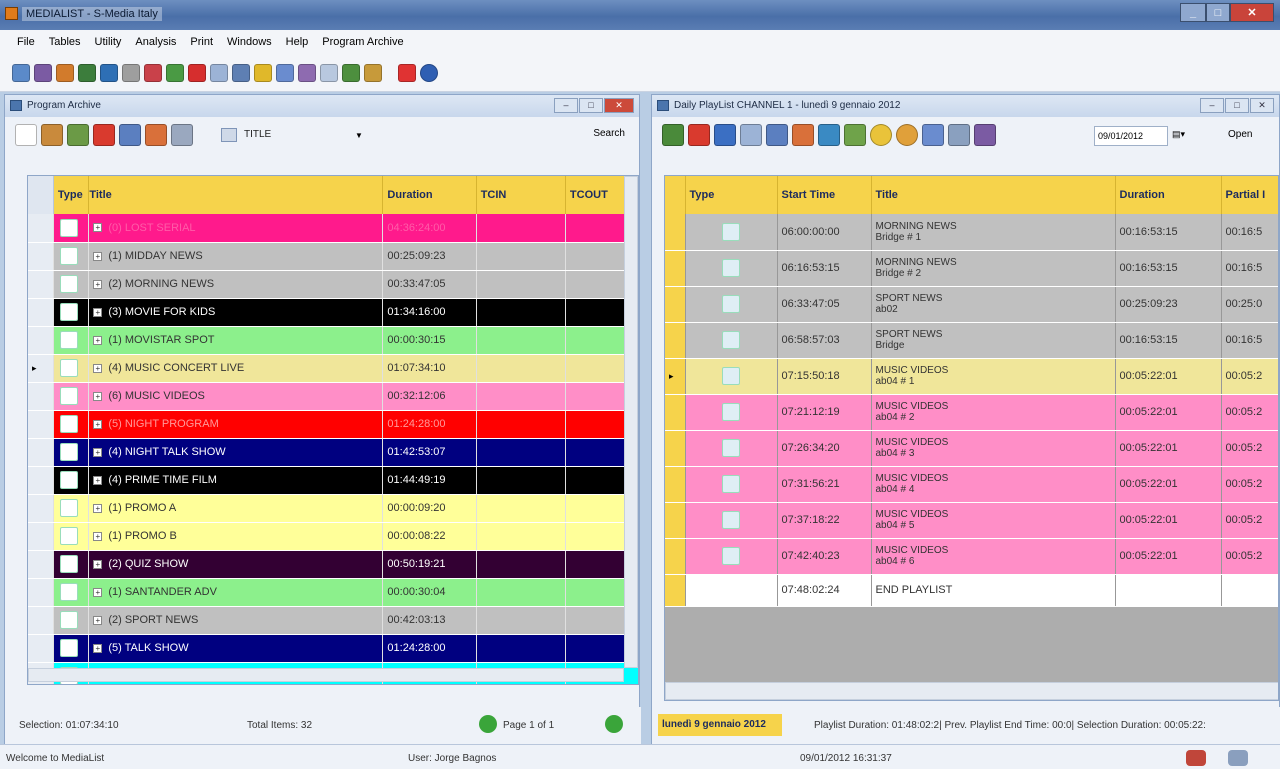 The height and width of the screenshot is (769, 1280). Describe the element at coordinates (429, 72) in the screenshot. I see `help-icon` at that location.